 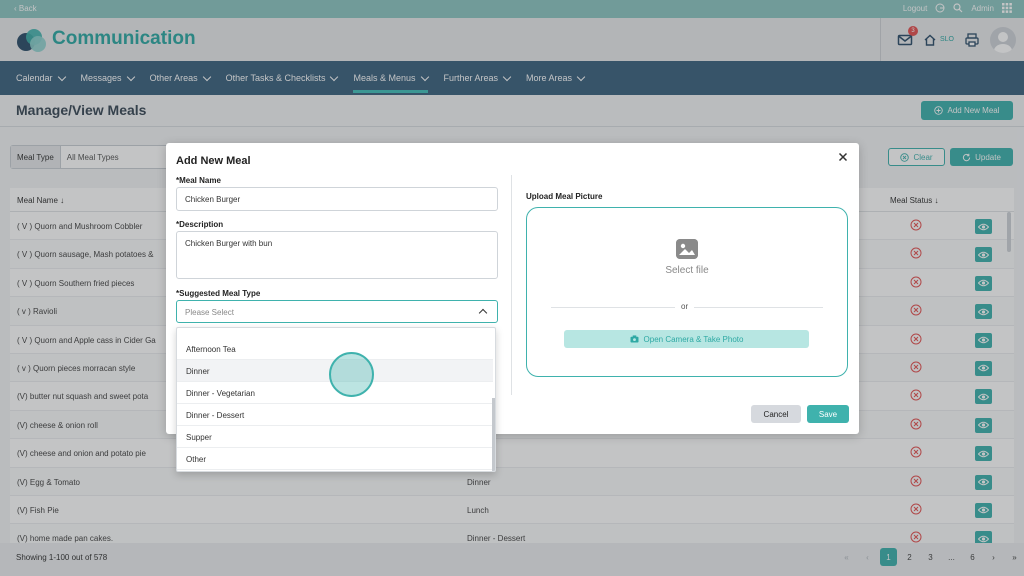 What do you see at coordinates (687, 292) in the screenshot?
I see `upload-dropzone: Select file or Open Camera & Take Photo` at bounding box center [687, 292].